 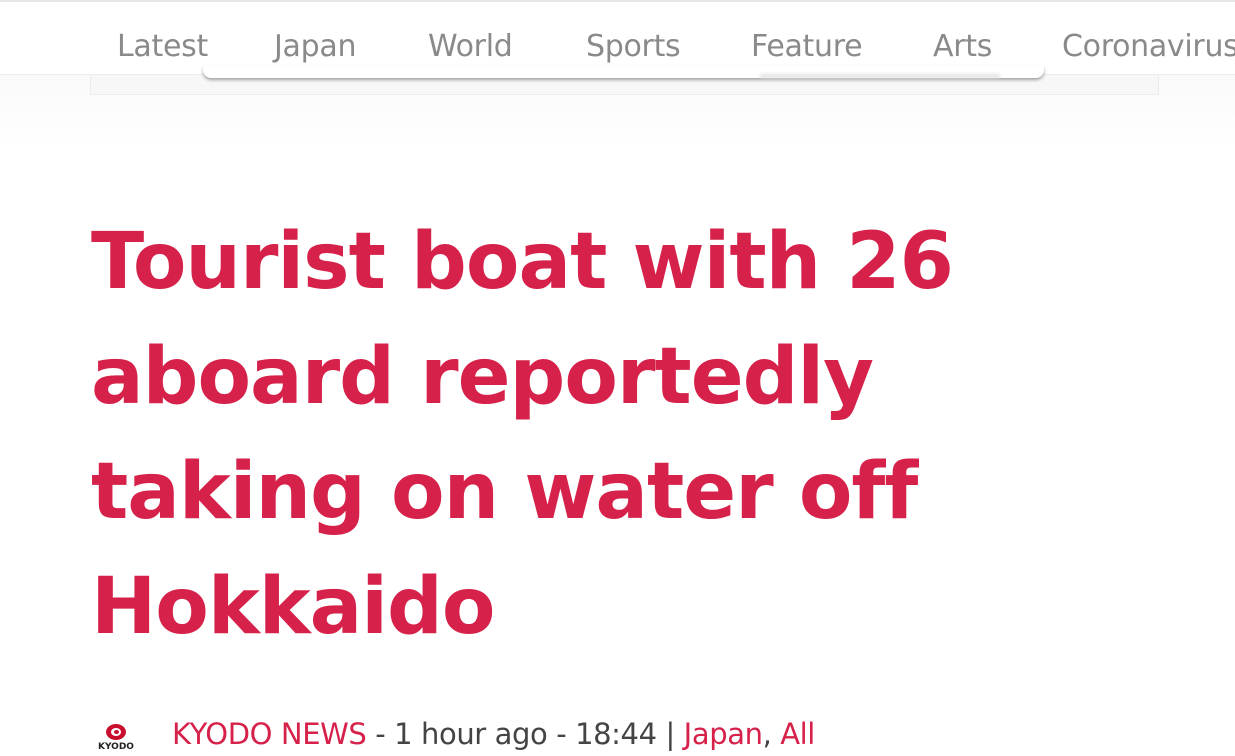 What do you see at coordinates (504, 492) in the screenshot?
I see `headline-line: taking on water off` at bounding box center [504, 492].